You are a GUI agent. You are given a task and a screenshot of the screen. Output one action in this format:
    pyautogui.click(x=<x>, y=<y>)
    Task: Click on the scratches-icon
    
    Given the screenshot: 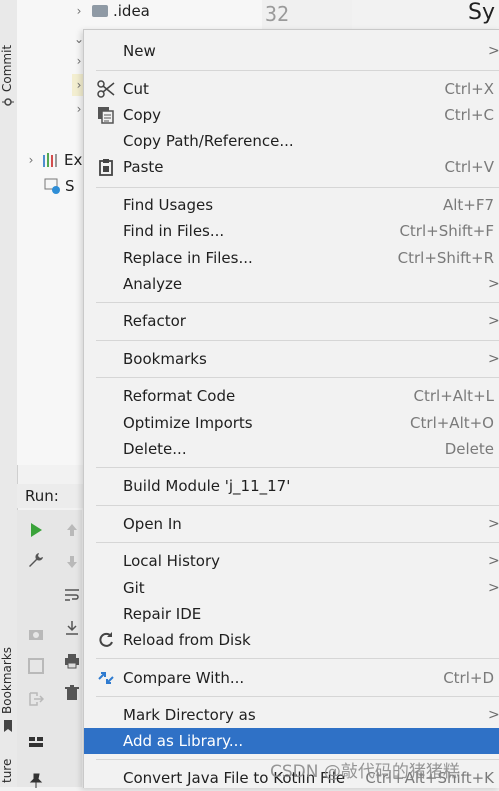 What is the action you would take?
    pyautogui.click(x=52, y=186)
    